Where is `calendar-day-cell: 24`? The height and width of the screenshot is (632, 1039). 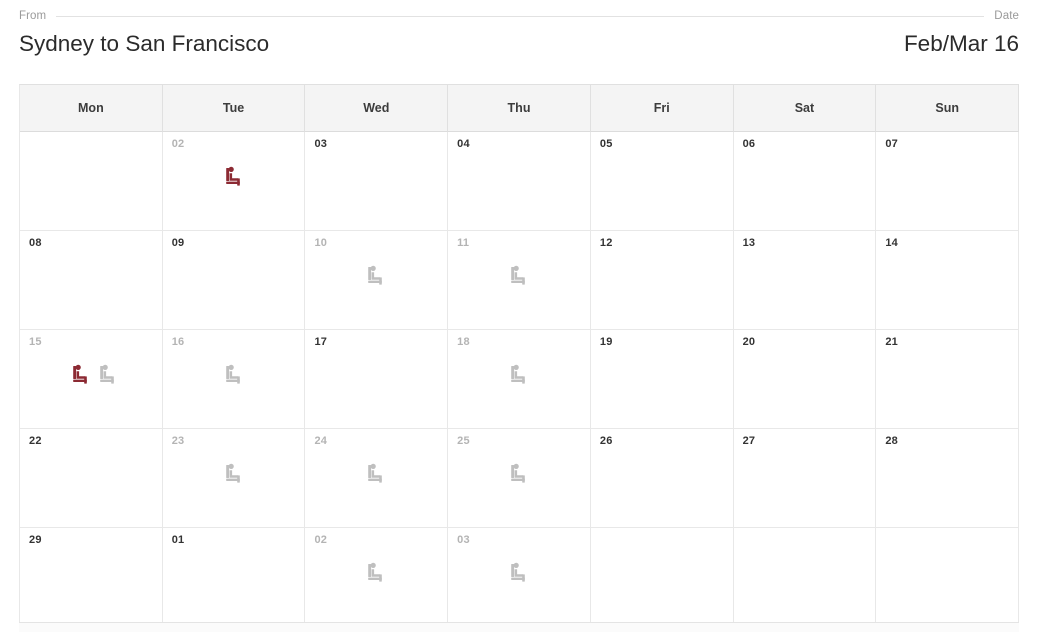
calendar-day-cell: 24 is located at coordinates (377, 478).